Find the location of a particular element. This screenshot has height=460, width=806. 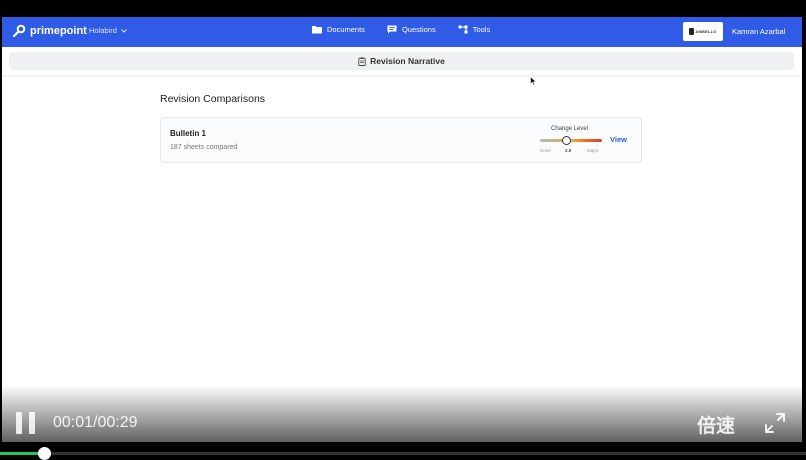

card-title: Bulletin 1 is located at coordinates (188, 133).